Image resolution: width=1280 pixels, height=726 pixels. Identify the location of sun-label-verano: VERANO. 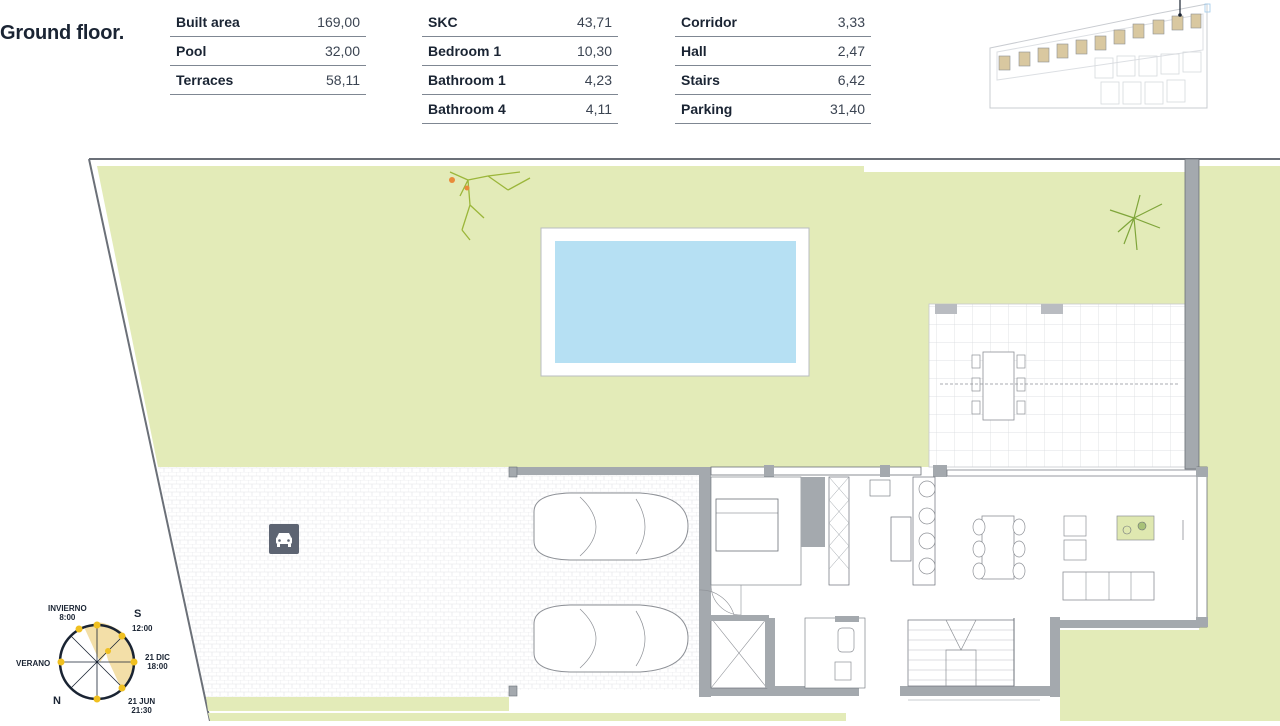
(33, 663).